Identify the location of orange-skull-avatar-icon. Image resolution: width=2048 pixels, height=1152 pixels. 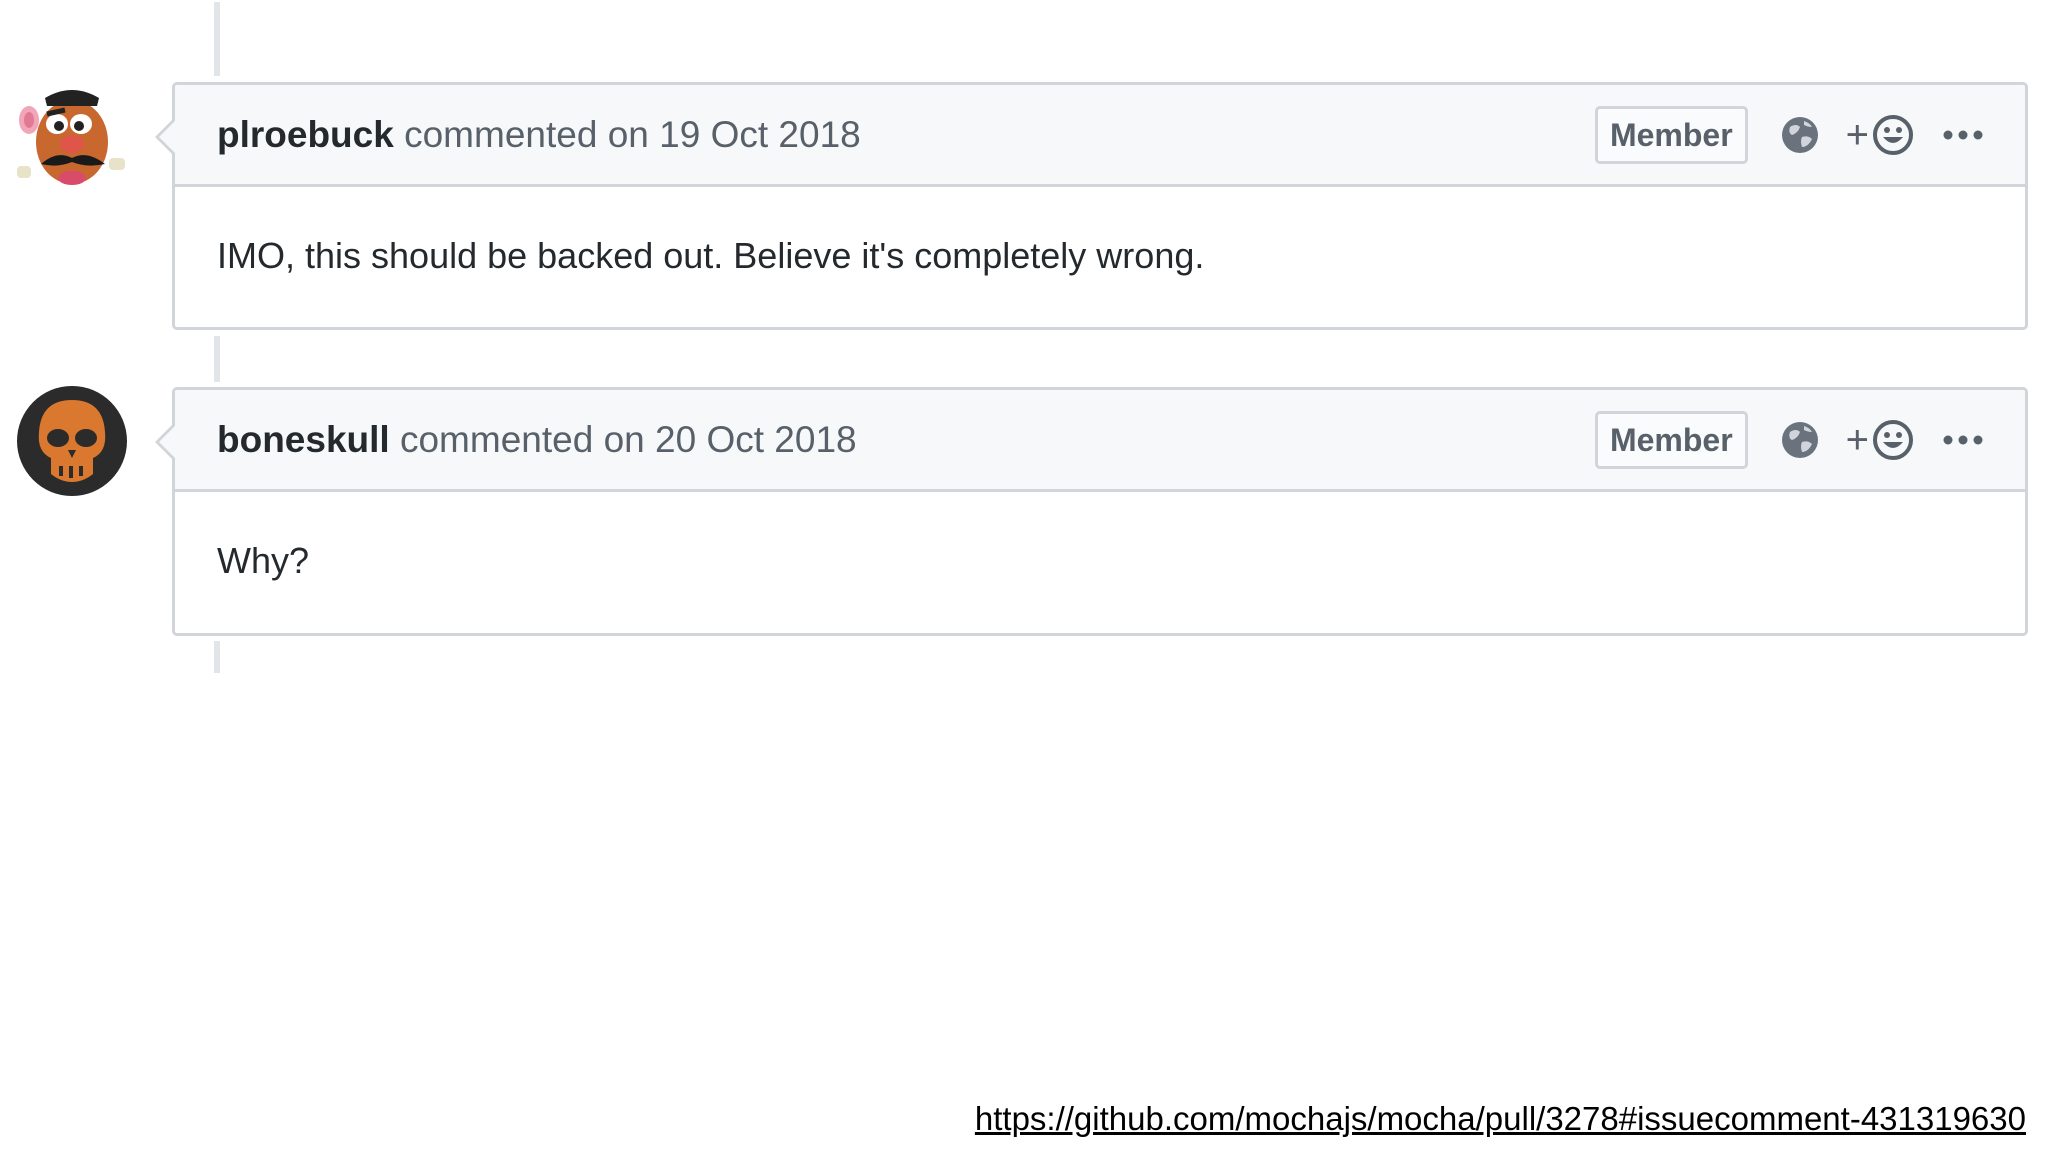
(72, 441).